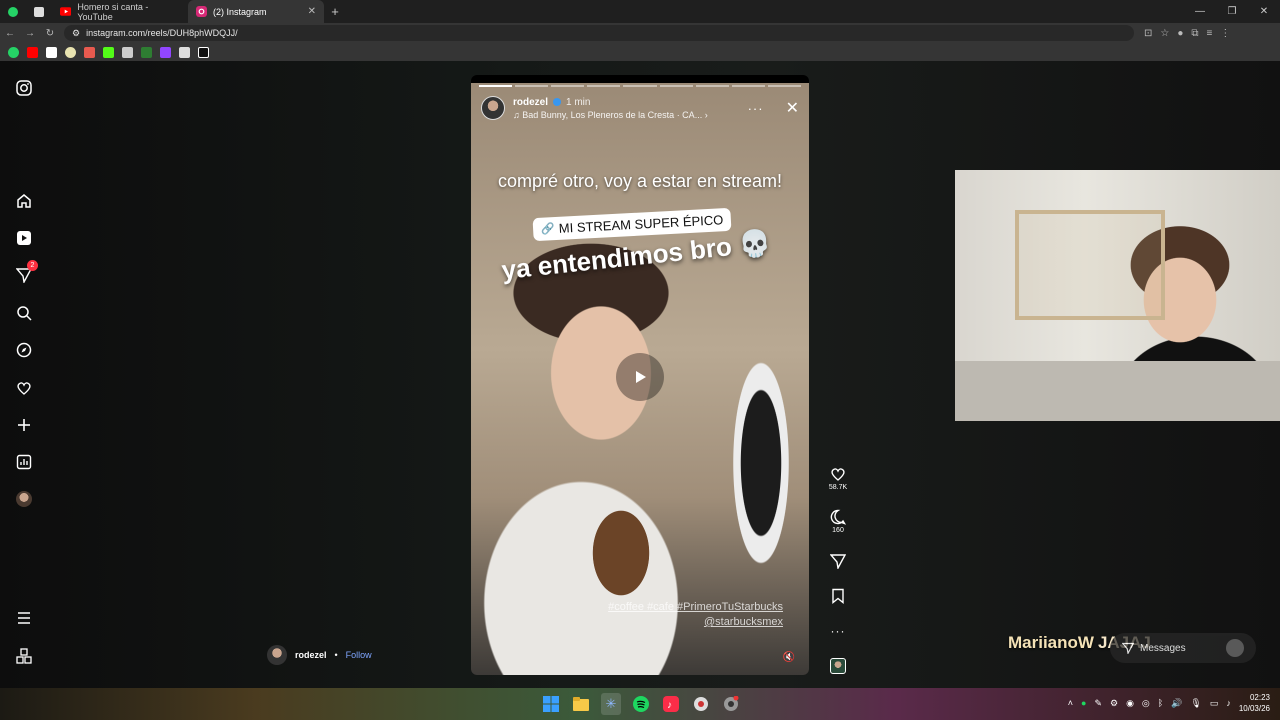 This screenshot has height=720, width=1280. Describe the element at coordinates (39, 11) in the screenshot. I see `pinned-tab` at that location.